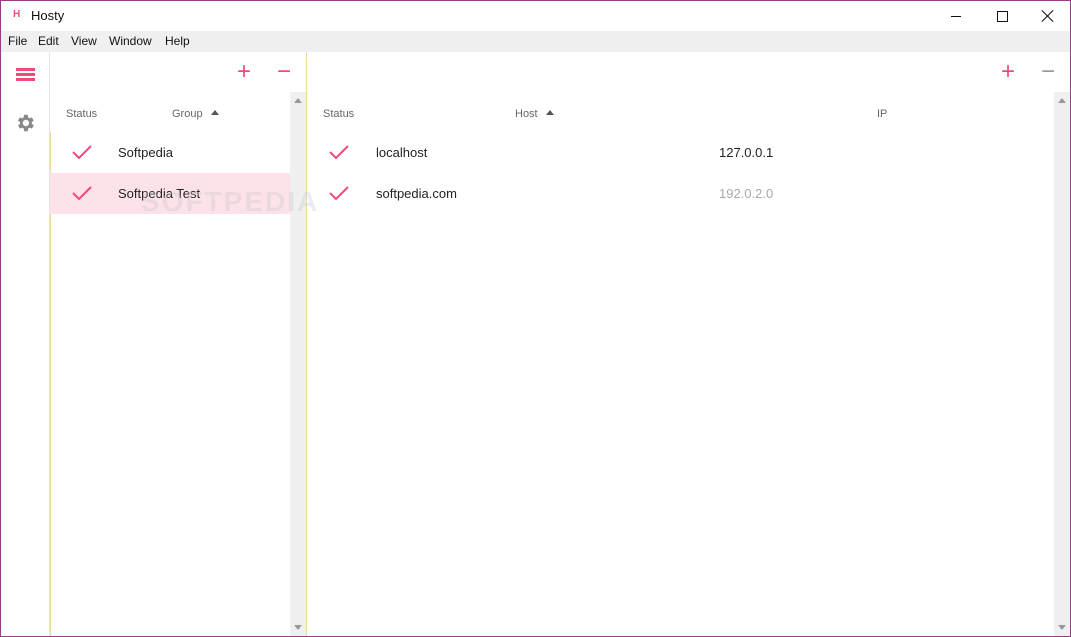 The image size is (1071, 637). I want to click on maximize-icon, so click(1002, 16).